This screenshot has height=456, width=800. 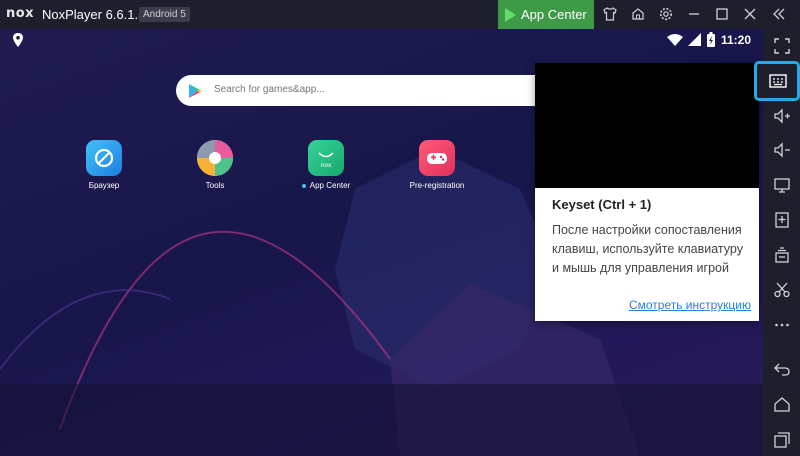 I want to click on volume-up-button, so click(x=781, y=116).